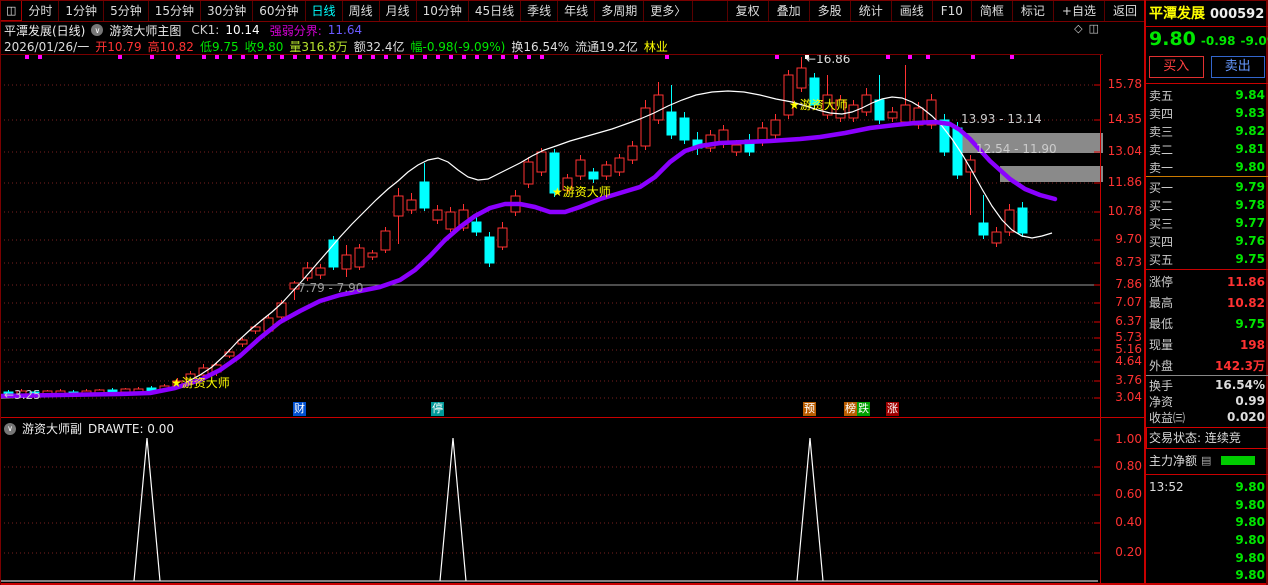  What do you see at coordinates (1207, 417) in the screenshot?
I see `stat-row: 收益㈢ 0.020` at bounding box center [1207, 417].